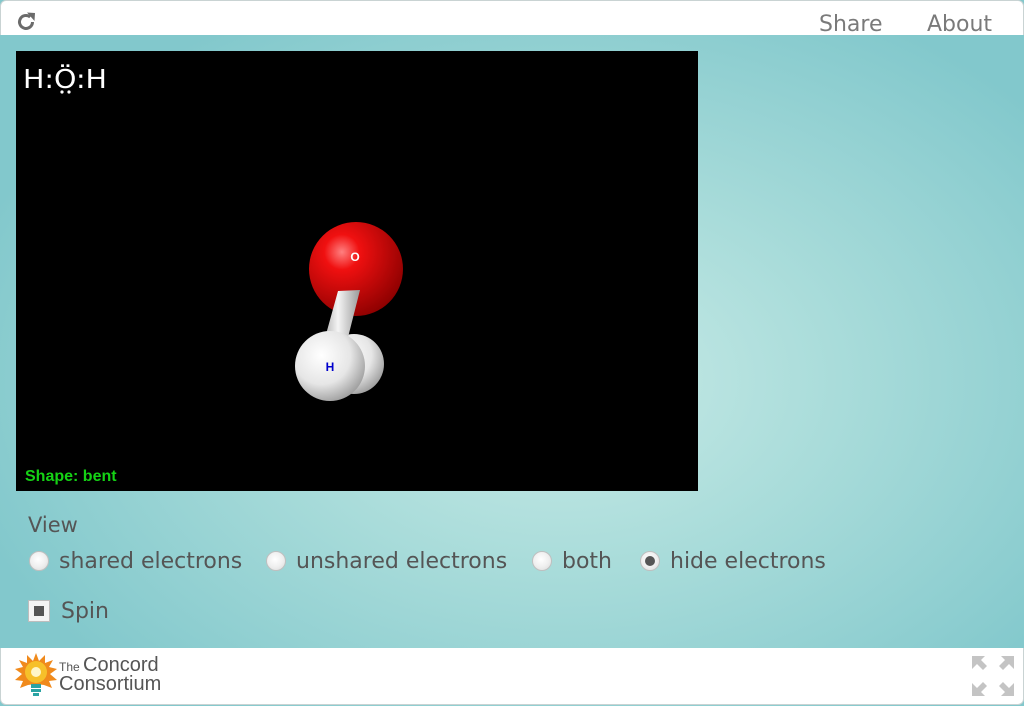 This screenshot has height=706, width=1024. I want to click on radio-button-selected, so click(650, 561).